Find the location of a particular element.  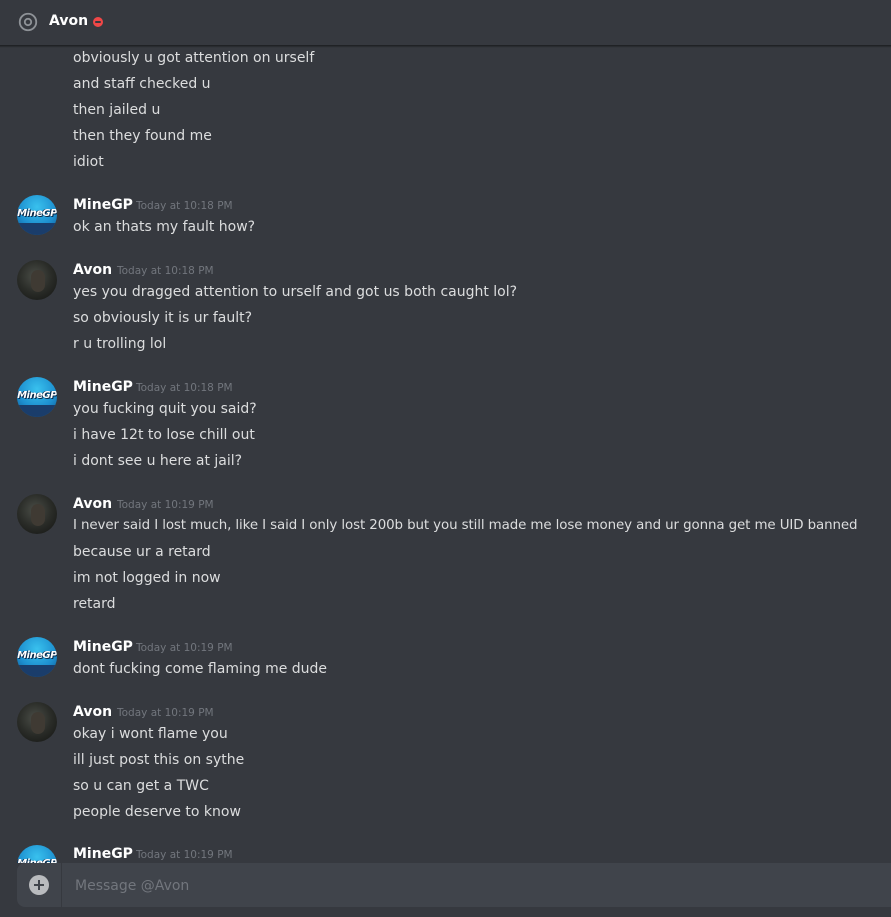

channel-header: Avon is located at coordinates (445, 23).